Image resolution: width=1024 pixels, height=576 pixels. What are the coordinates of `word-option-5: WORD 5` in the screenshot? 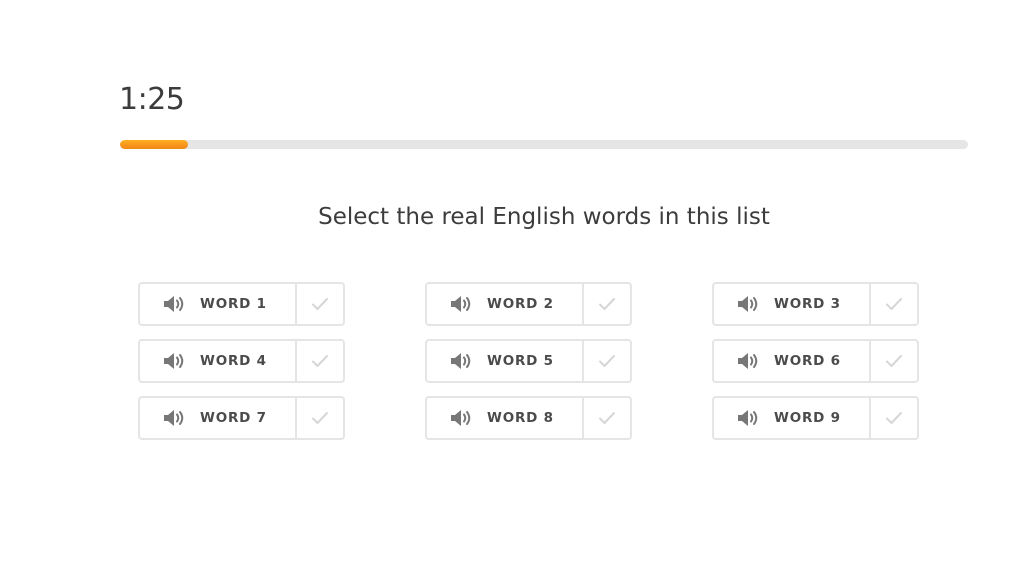 It's located at (528, 361).